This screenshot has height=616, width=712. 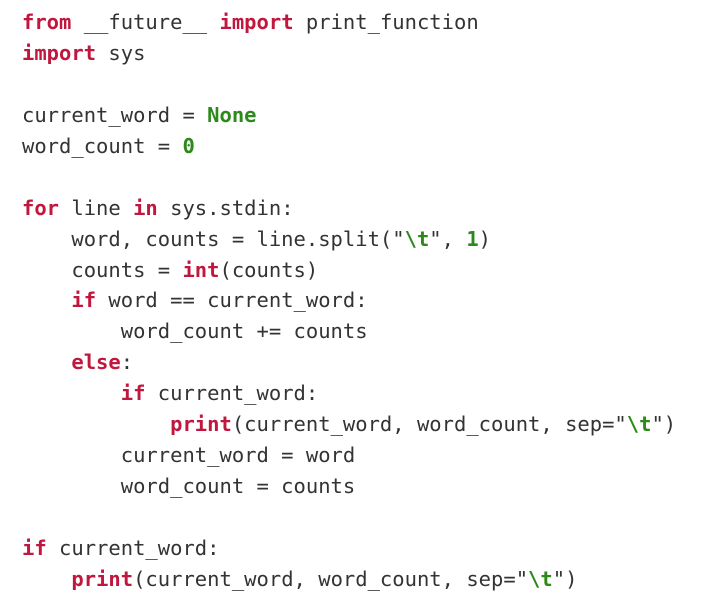 I want to click on code-line: word, counts = line.split("\t", 1), so click(x=349, y=239).